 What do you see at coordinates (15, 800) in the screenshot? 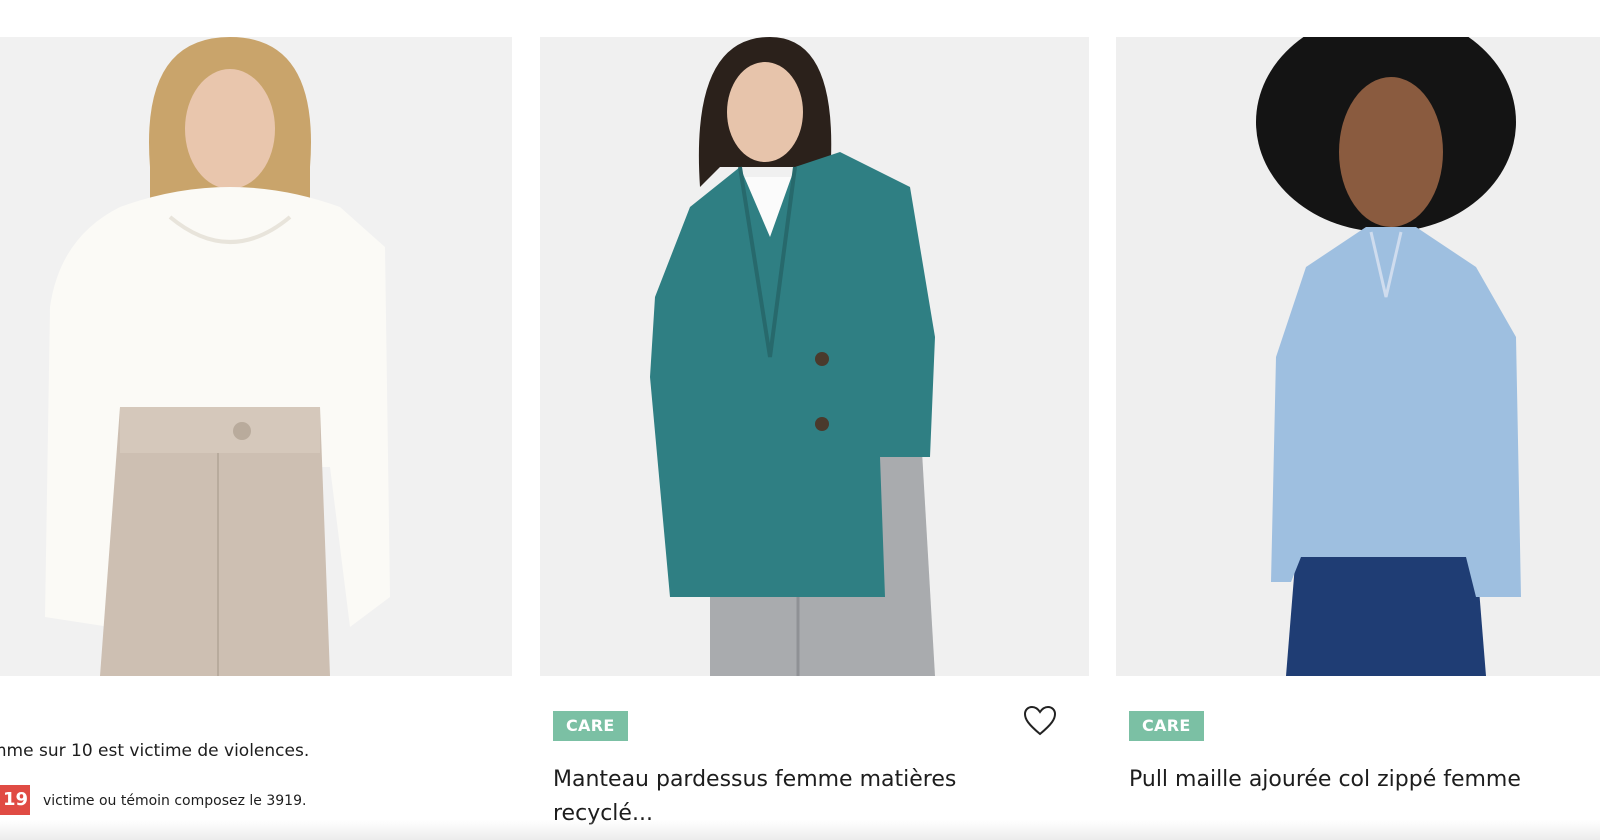
I see `campaign-number-badge: 19` at bounding box center [15, 800].